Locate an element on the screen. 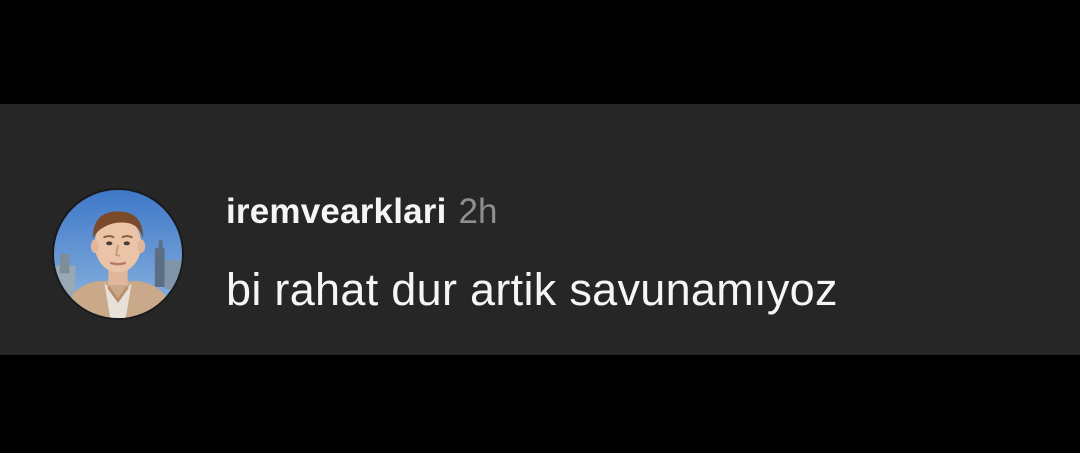 This screenshot has width=1080, height=453. comment-header: iremvearklari 2h is located at coordinates (361, 214).